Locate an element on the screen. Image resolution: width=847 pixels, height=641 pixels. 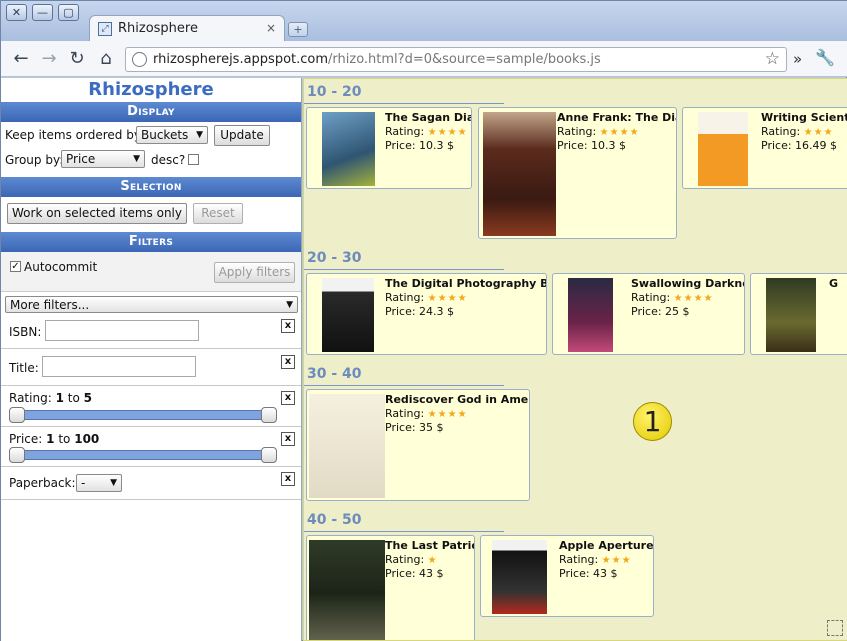
group-row: Group by: Price desc? is located at coordinates (151, 160).